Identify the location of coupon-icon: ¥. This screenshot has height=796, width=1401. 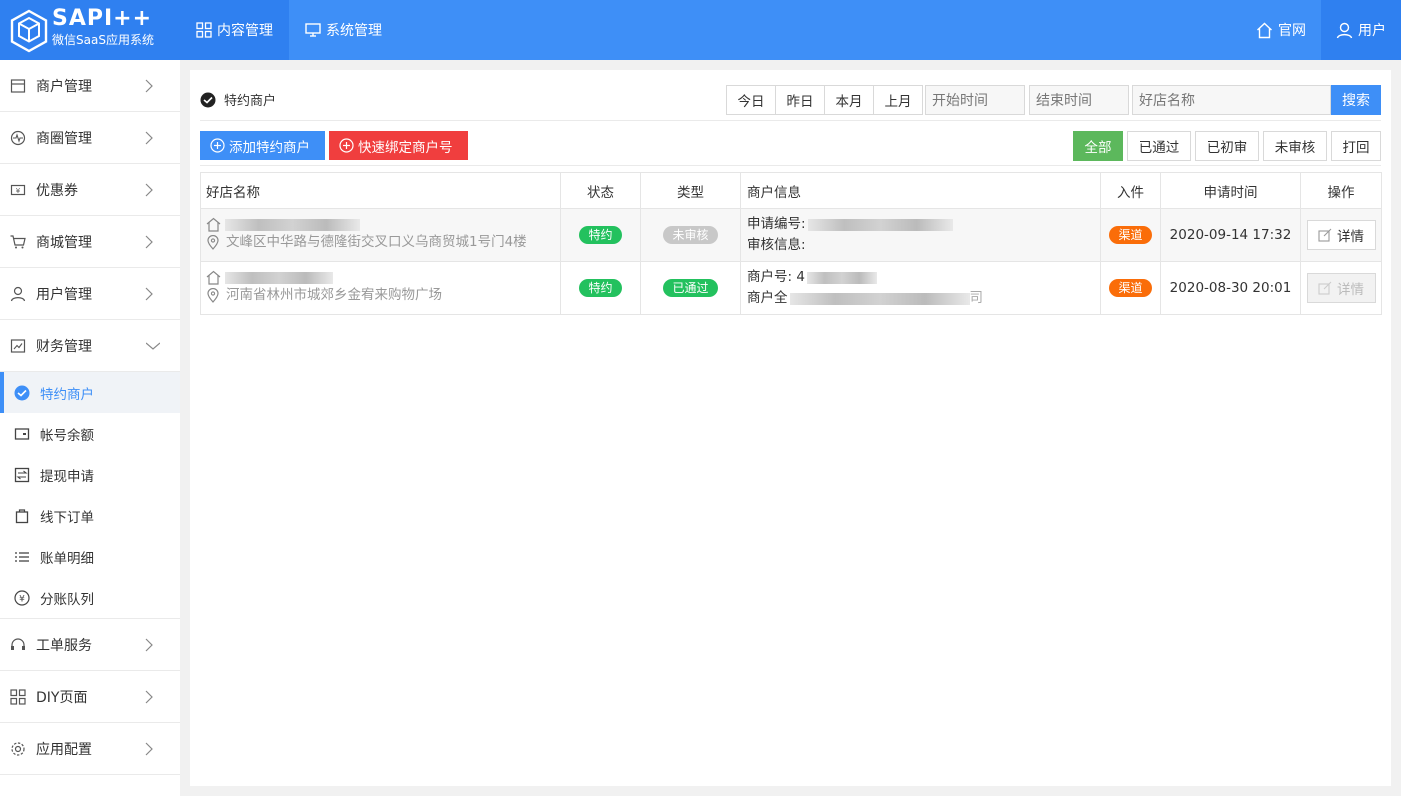
(18, 190).